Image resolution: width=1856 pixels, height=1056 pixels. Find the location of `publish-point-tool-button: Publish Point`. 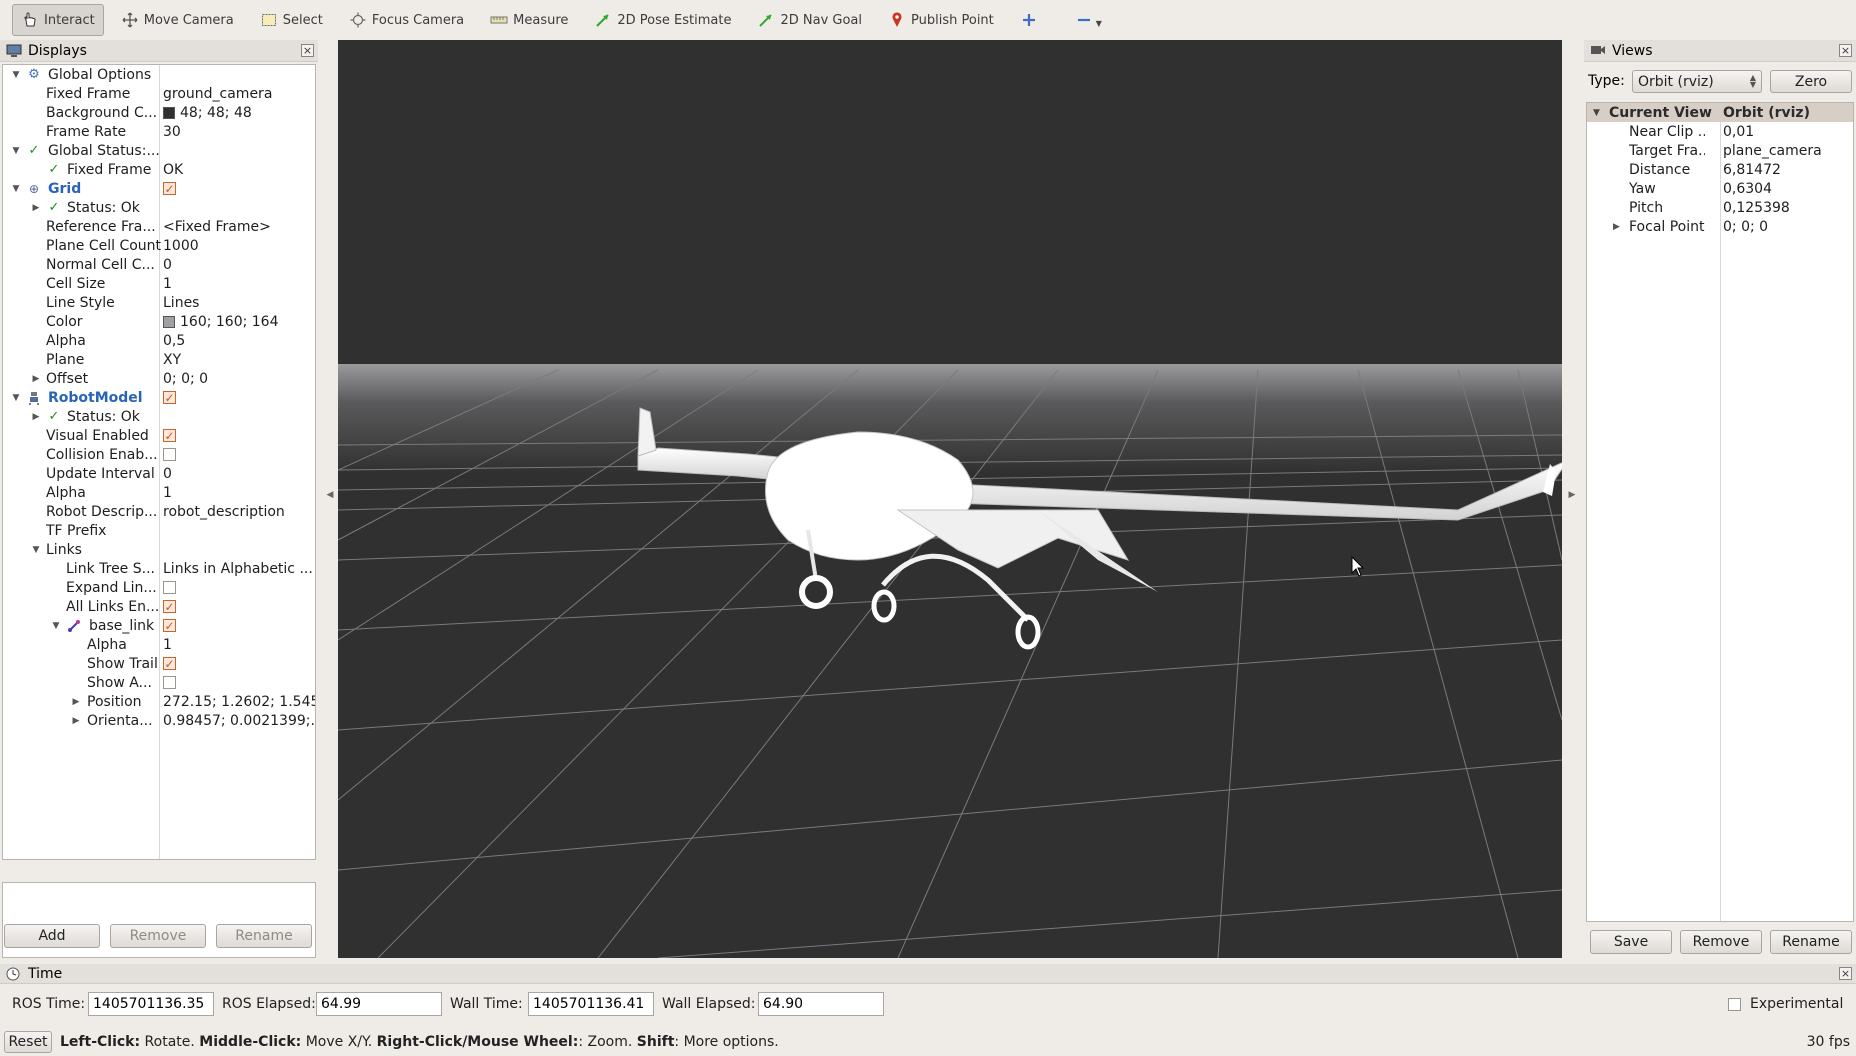

publish-point-tool-button: Publish Point is located at coordinates (941, 20).